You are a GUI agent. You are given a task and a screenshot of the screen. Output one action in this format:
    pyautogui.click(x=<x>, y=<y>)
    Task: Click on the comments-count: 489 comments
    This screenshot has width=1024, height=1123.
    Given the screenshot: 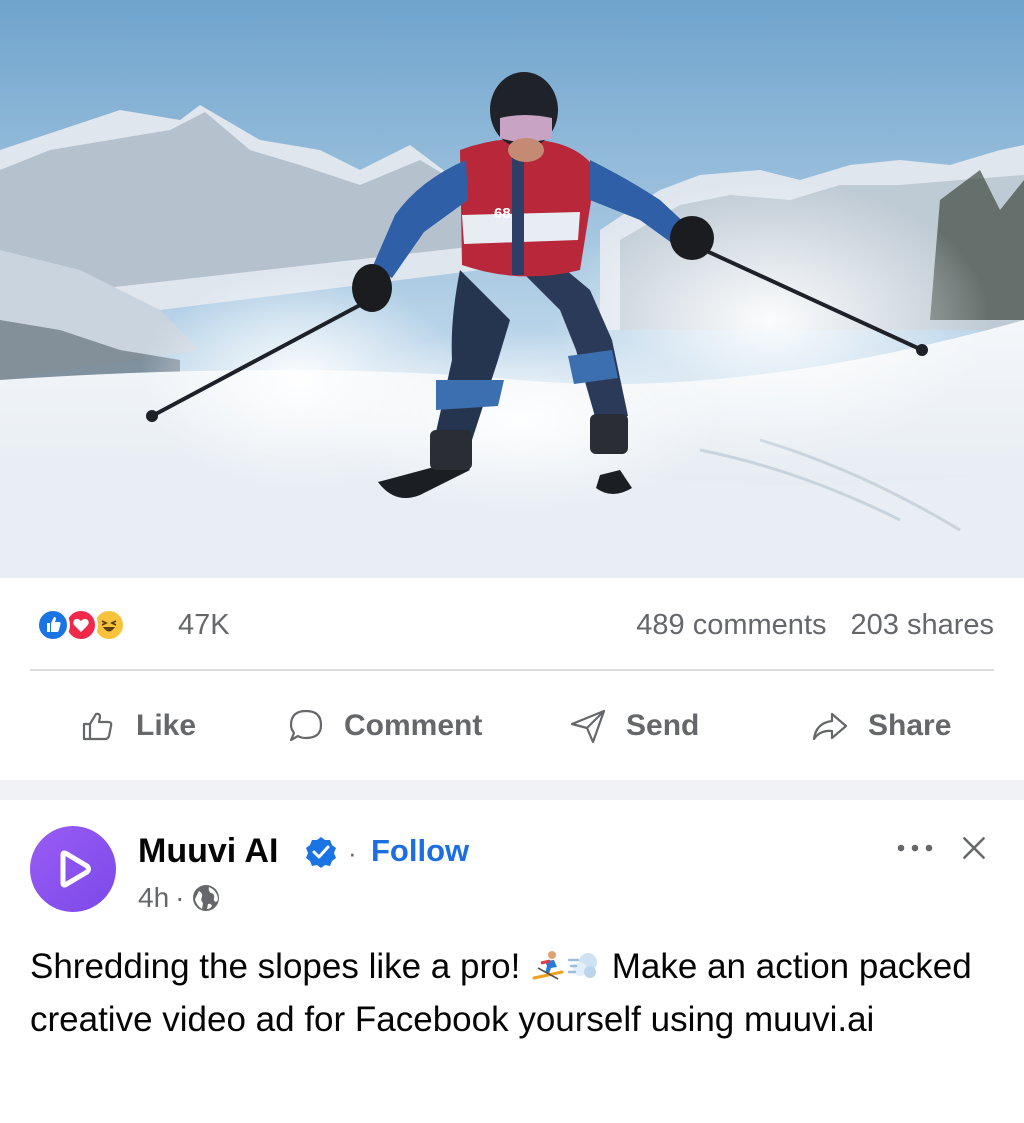 What is the action you would take?
    pyautogui.click(x=731, y=625)
    